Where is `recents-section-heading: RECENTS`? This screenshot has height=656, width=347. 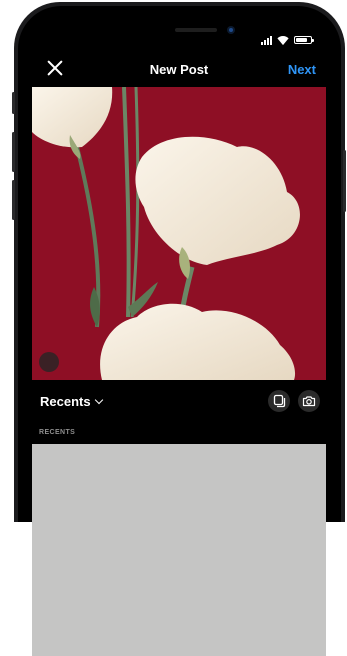
recents-section-heading: RECENTS is located at coordinates (57, 432).